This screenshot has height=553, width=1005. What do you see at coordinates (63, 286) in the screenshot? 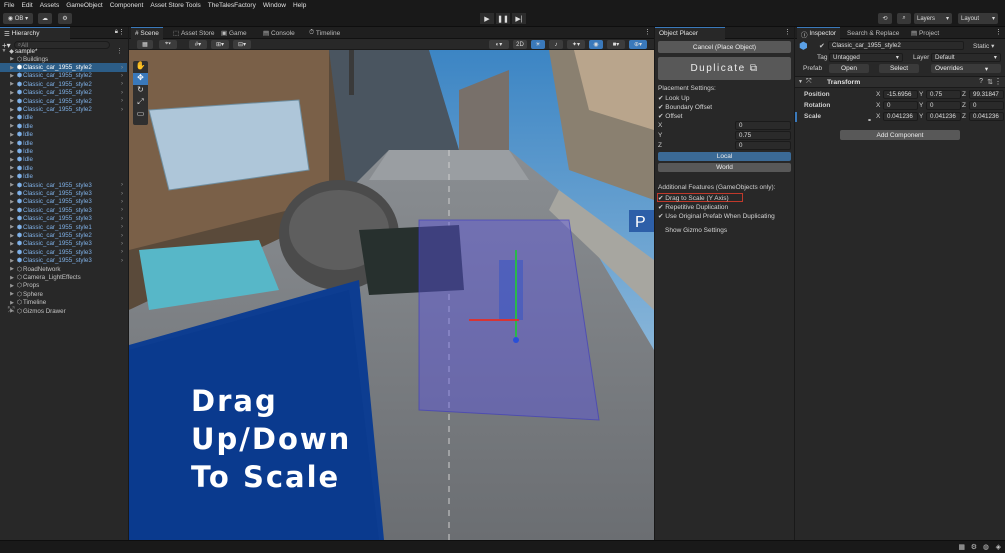
I see `hierarchy-item: ▶ ⬡ Props` at bounding box center [63, 286].